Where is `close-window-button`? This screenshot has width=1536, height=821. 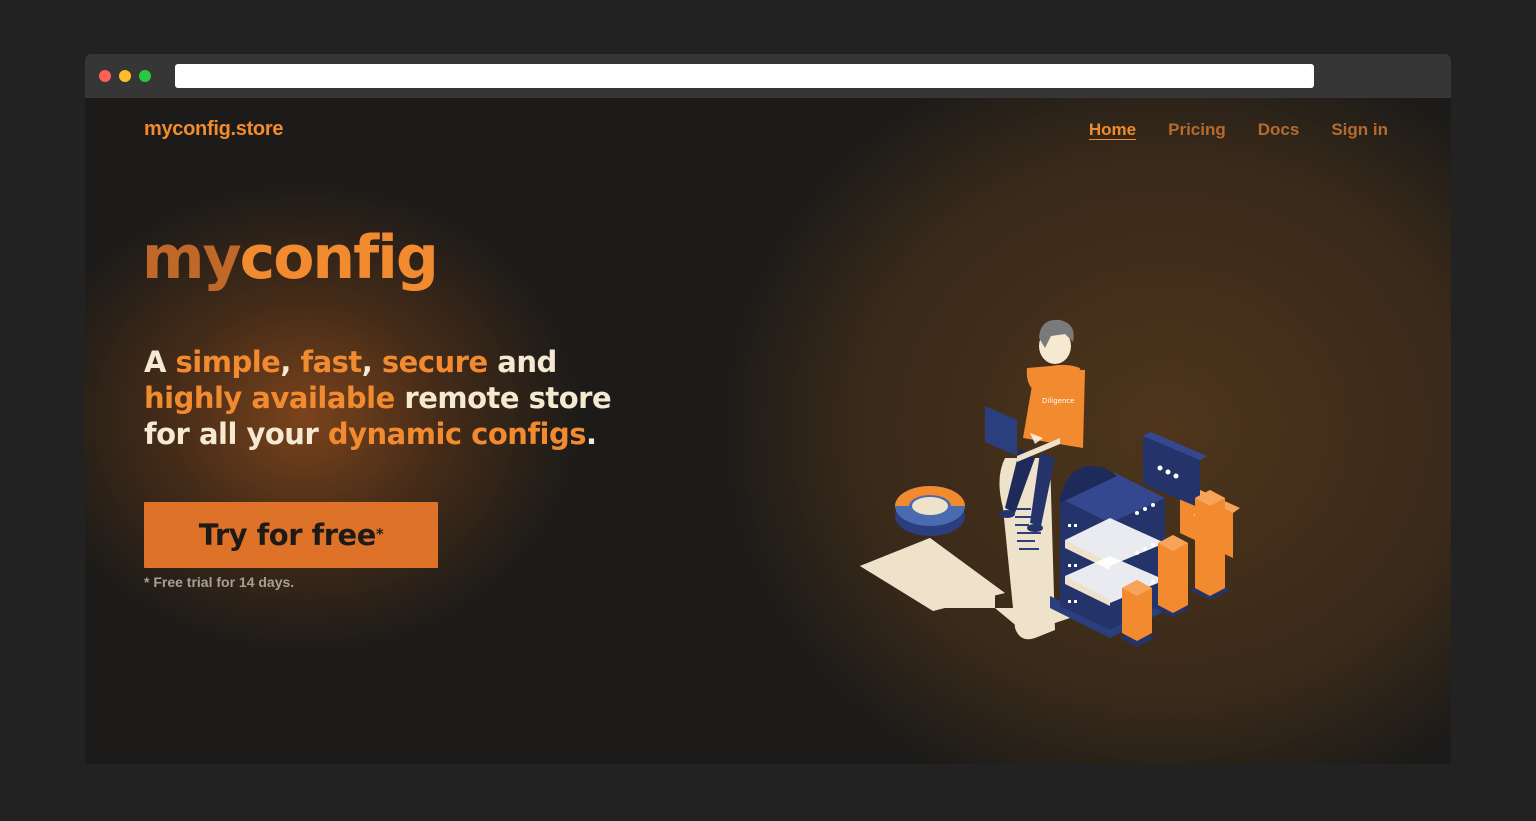
close-window-button is located at coordinates (105, 76).